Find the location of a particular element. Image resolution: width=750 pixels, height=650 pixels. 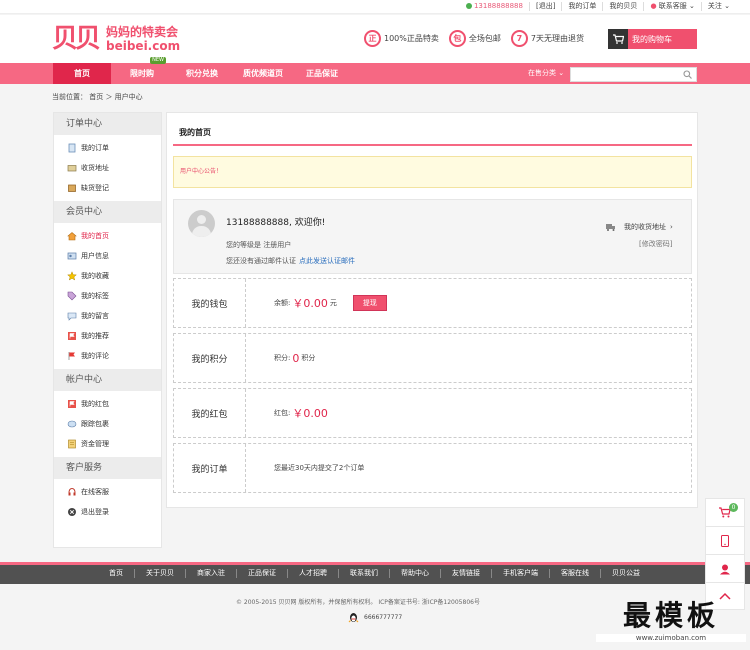

search-input is located at coordinates (633, 74).